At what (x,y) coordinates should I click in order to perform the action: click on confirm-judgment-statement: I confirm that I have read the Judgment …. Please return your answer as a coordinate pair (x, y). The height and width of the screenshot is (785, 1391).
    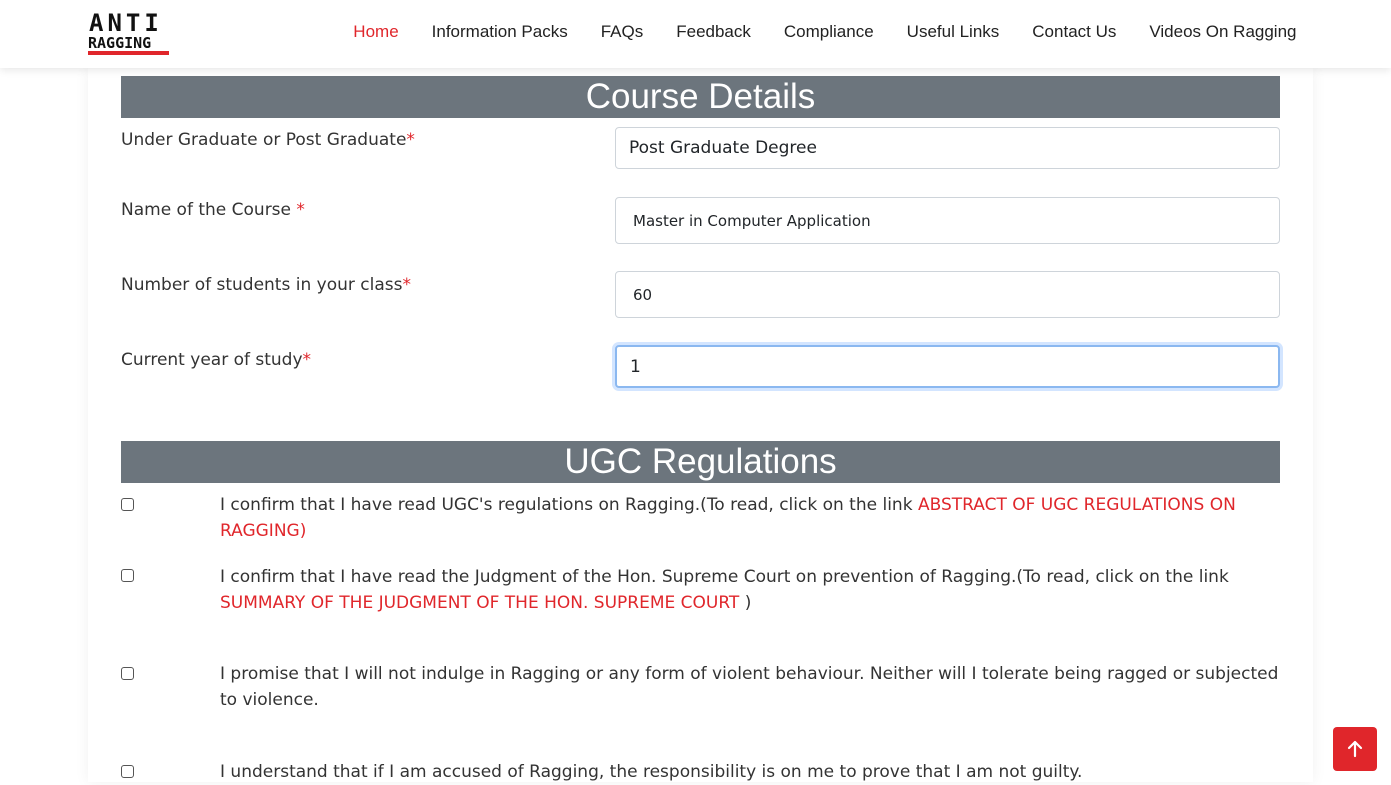
    Looking at the image, I should click on (750, 590).